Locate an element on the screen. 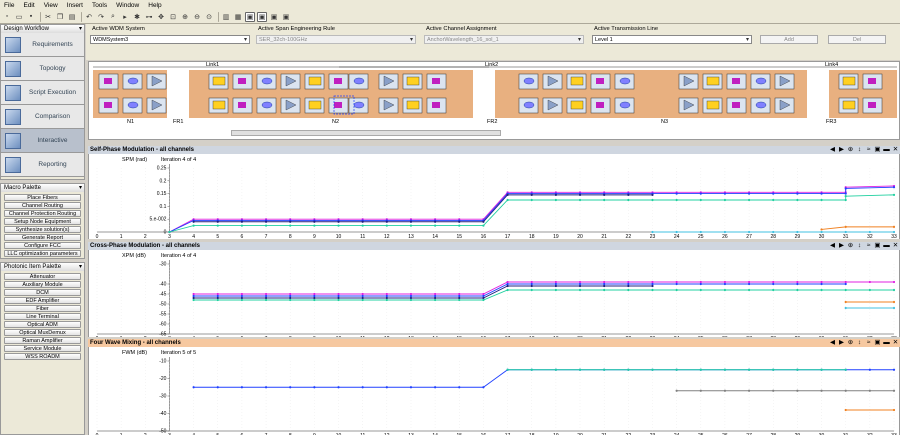  open-icon: ▭ is located at coordinates (19, 17).